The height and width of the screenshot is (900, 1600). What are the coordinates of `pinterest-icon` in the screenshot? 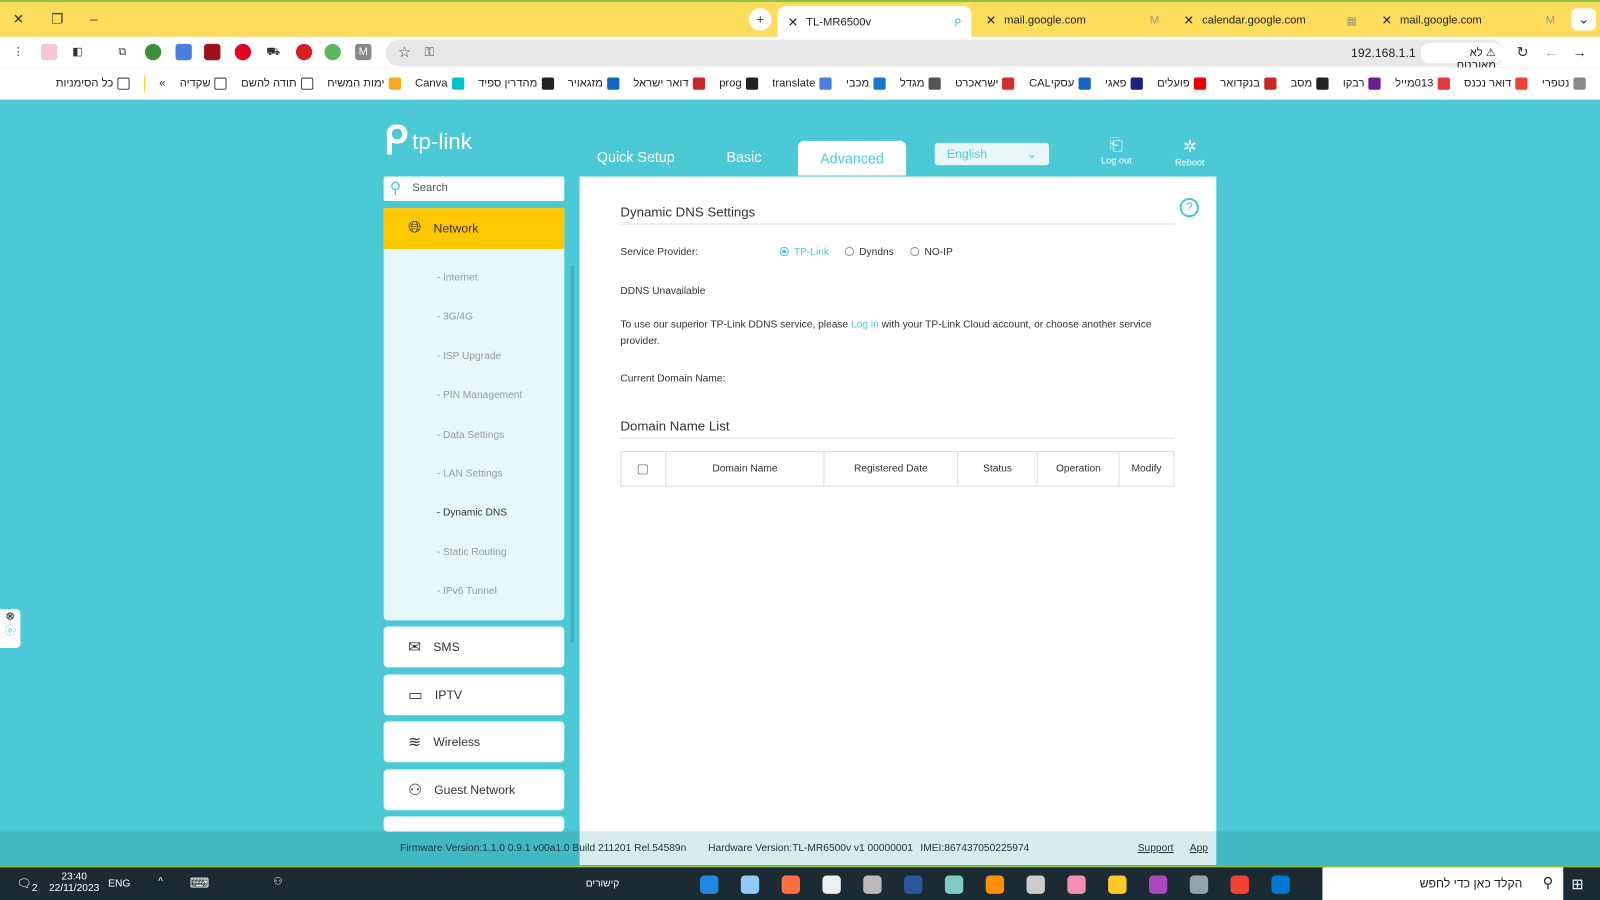 It's located at (243, 52).